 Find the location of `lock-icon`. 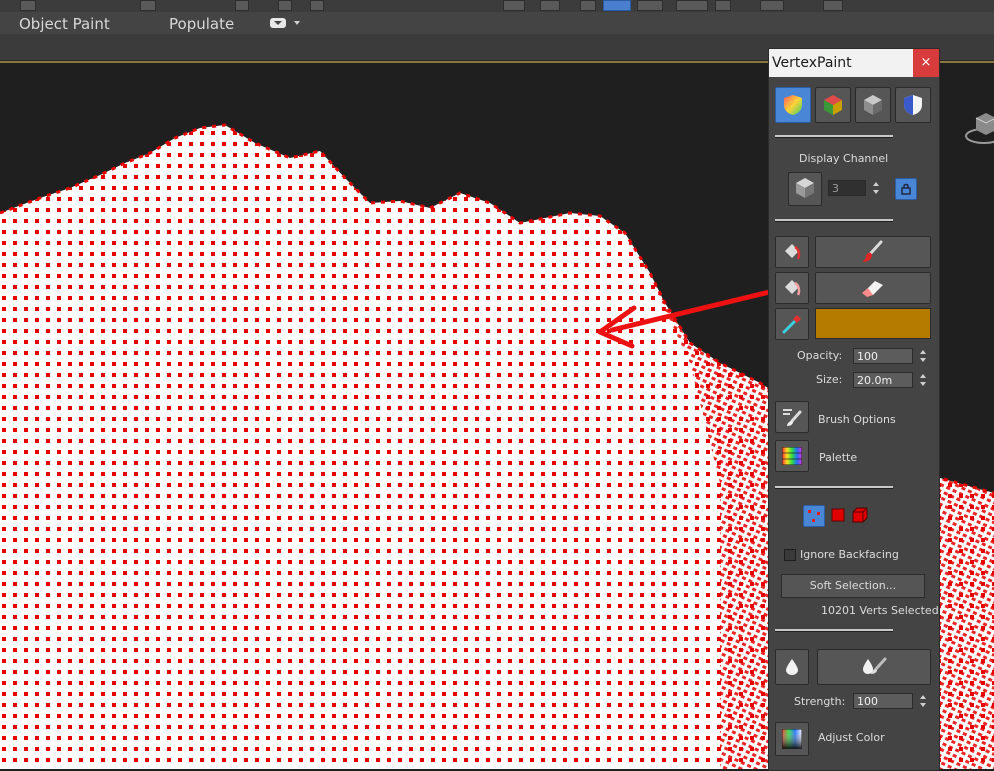

lock-icon is located at coordinates (906, 189).